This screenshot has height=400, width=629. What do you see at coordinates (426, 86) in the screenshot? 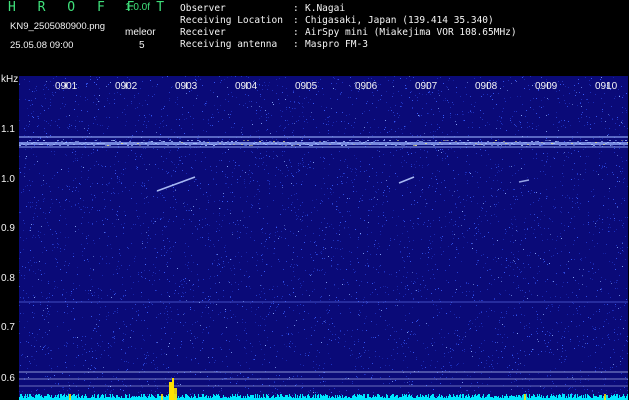
I see `x-tick-label: 0907` at bounding box center [426, 86].